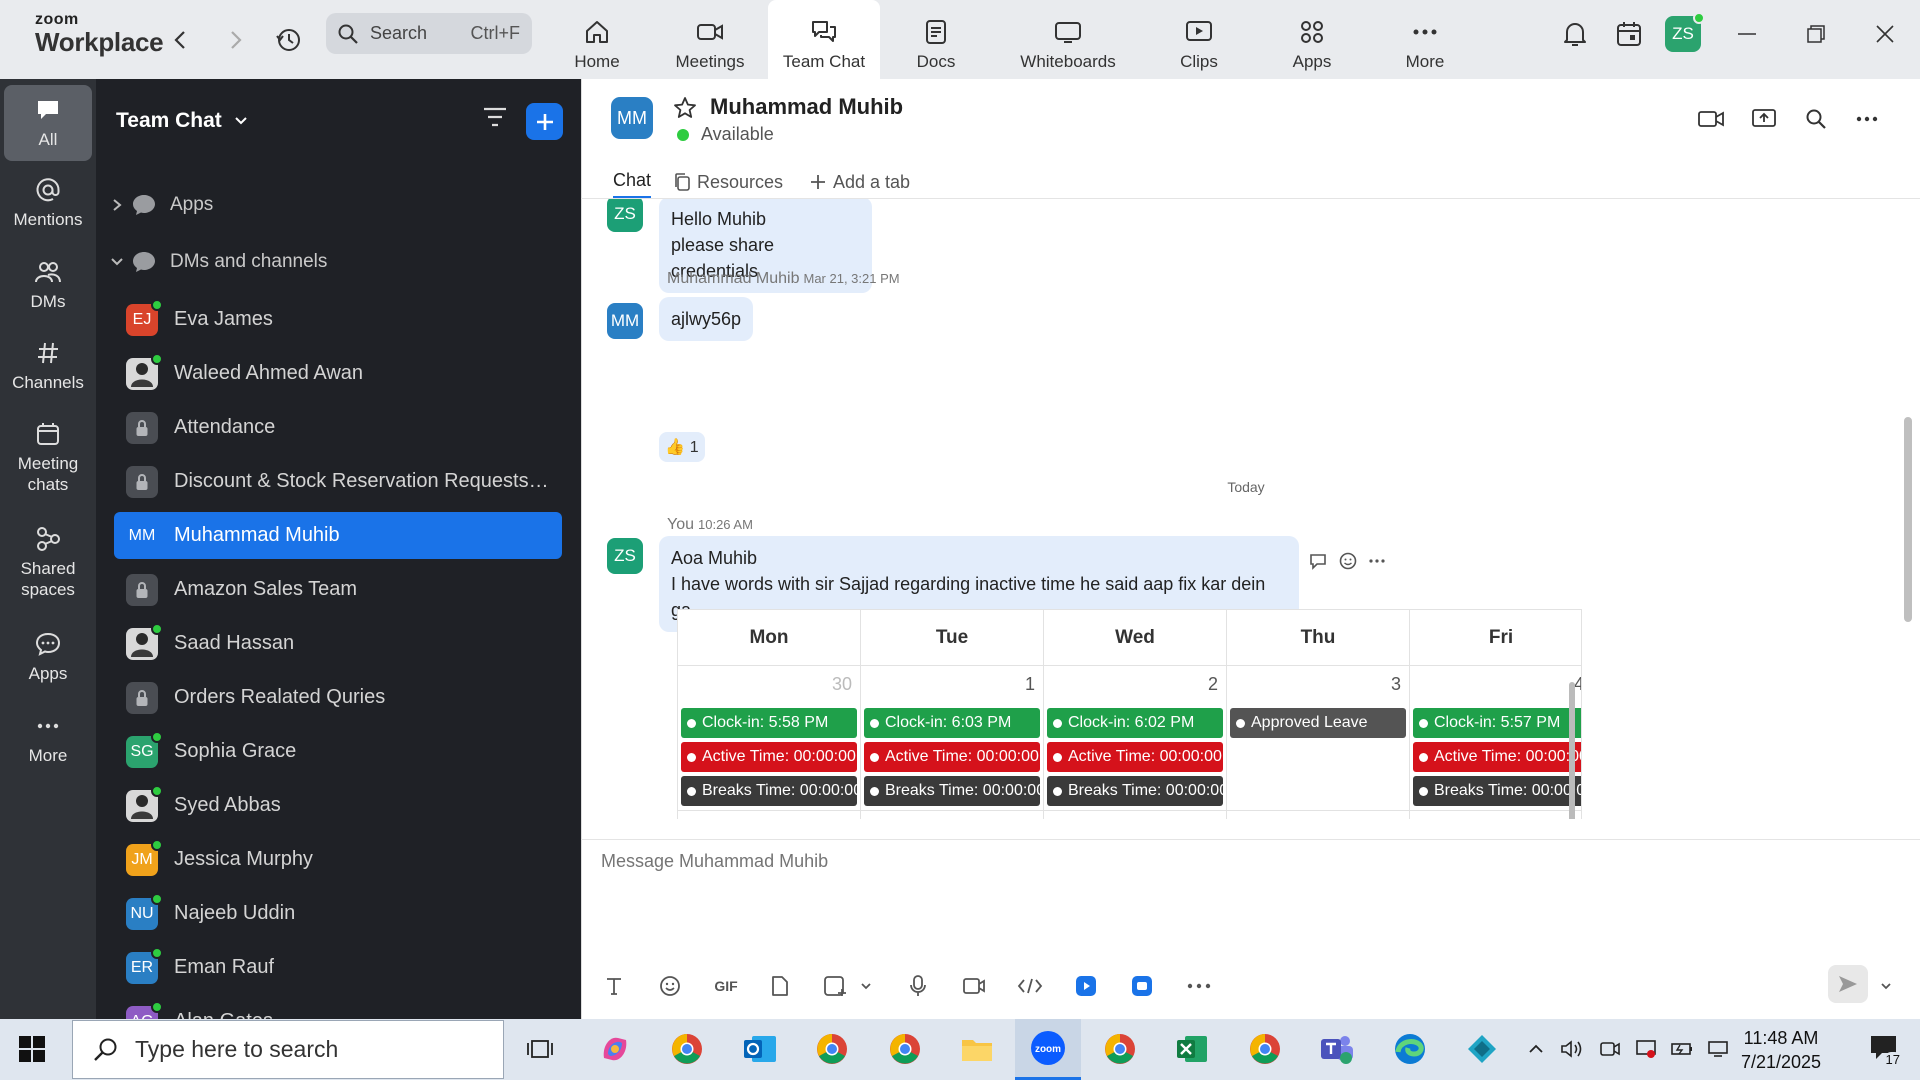 The height and width of the screenshot is (1080, 1920). I want to click on edge-icon, so click(1410, 1049).